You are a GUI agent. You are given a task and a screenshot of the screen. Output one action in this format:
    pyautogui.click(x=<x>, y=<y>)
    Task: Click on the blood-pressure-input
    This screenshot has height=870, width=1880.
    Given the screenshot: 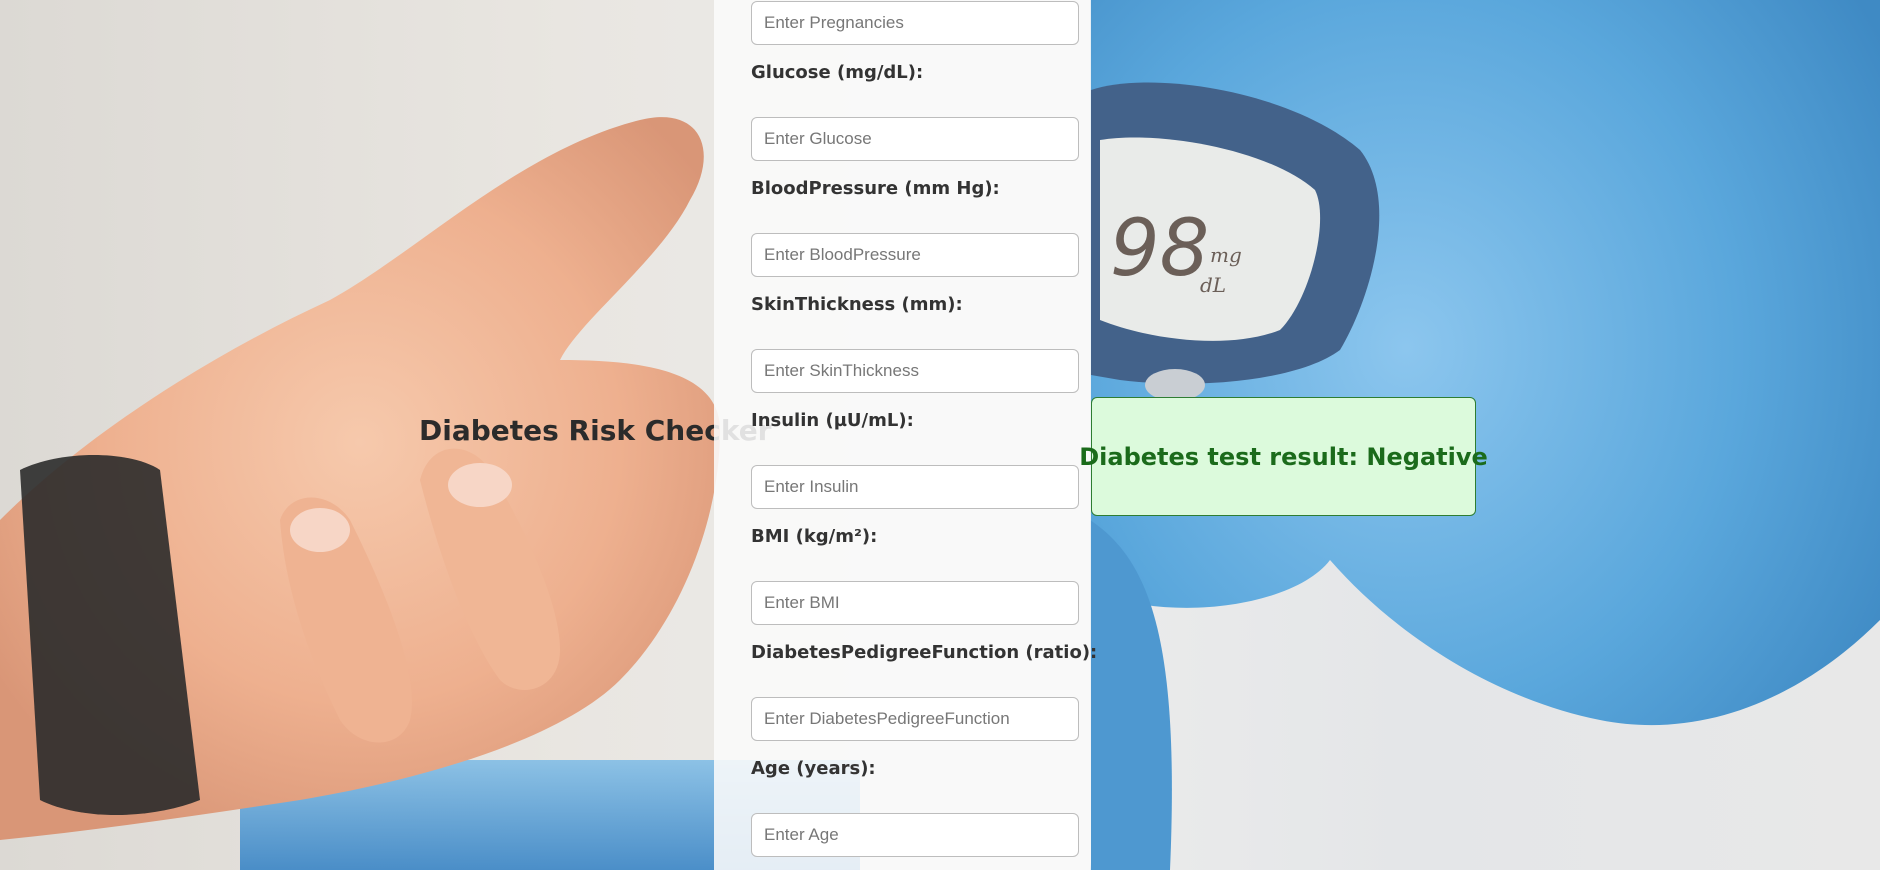 What is the action you would take?
    pyautogui.click(x=915, y=255)
    